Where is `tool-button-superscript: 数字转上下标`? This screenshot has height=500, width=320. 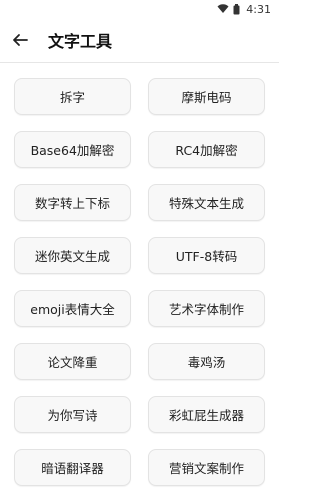 tool-button-superscript: 数字转上下标 is located at coordinates (72, 202).